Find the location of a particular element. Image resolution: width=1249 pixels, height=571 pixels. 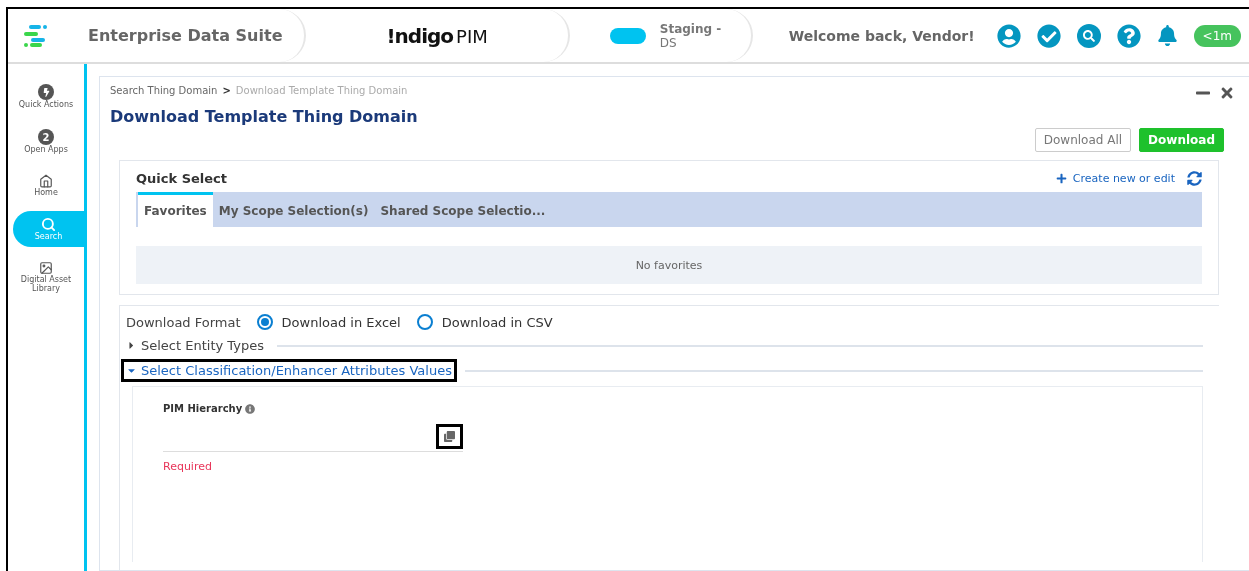

bell-icon is located at coordinates (1167, 35).